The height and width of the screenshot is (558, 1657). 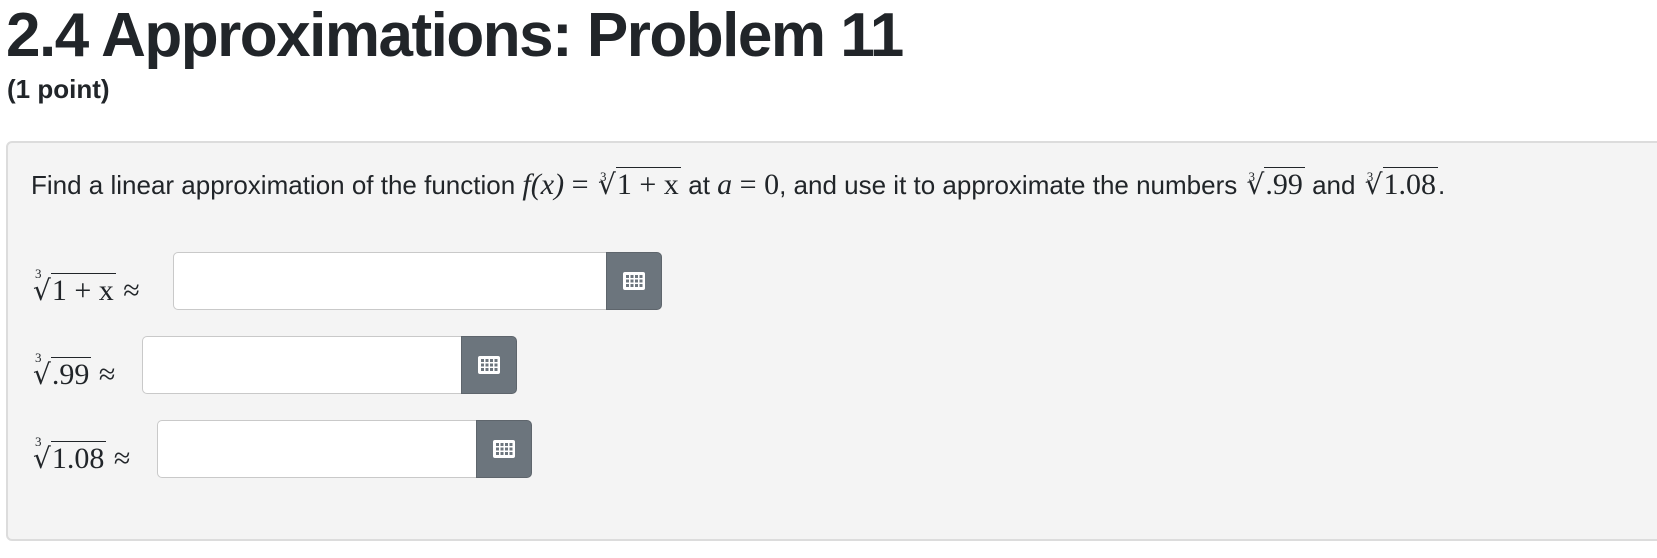 I want to click on cube-root-number-1: 3 √.99, so click(x=1274, y=185).